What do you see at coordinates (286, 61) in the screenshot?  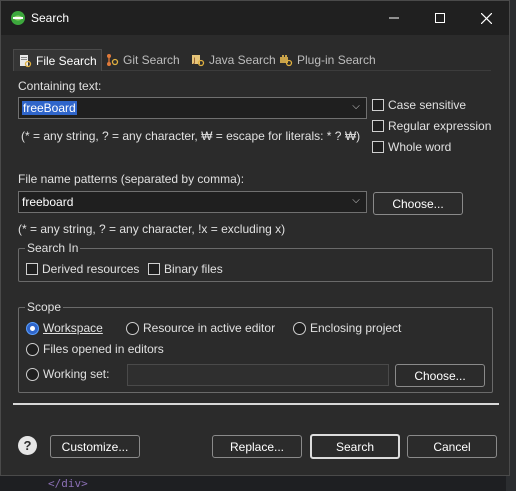 I see `plugin-search-icon` at bounding box center [286, 61].